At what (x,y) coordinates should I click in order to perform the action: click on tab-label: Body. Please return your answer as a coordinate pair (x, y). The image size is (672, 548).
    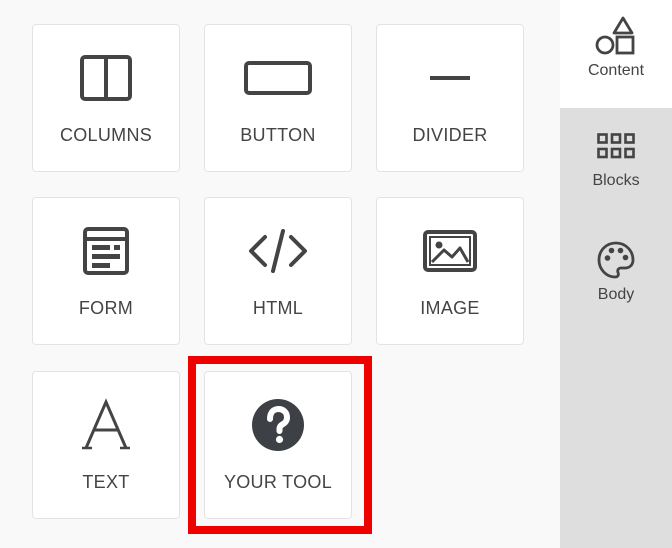
    Looking at the image, I should click on (616, 294).